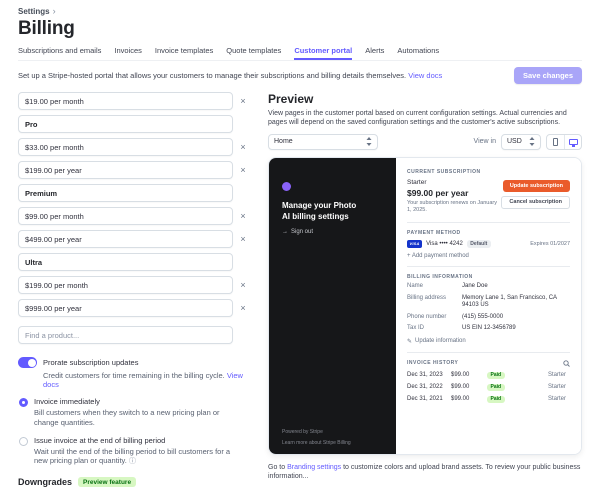 This screenshot has height=487, width=600. Describe the element at coordinates (514, 142) in the screenshot. I see `currency-select-value: USD` at that location.